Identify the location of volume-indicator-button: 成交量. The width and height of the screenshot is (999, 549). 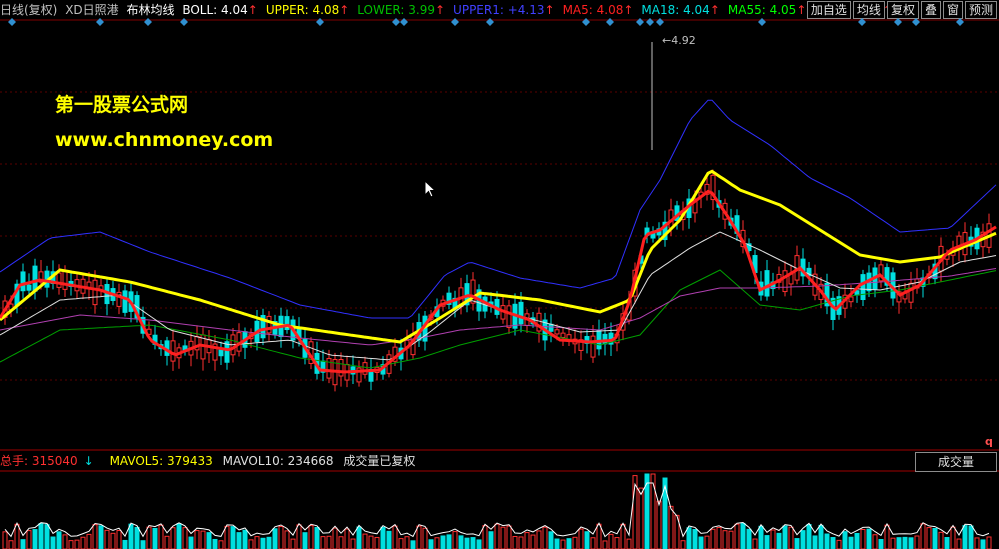
(956, 462).